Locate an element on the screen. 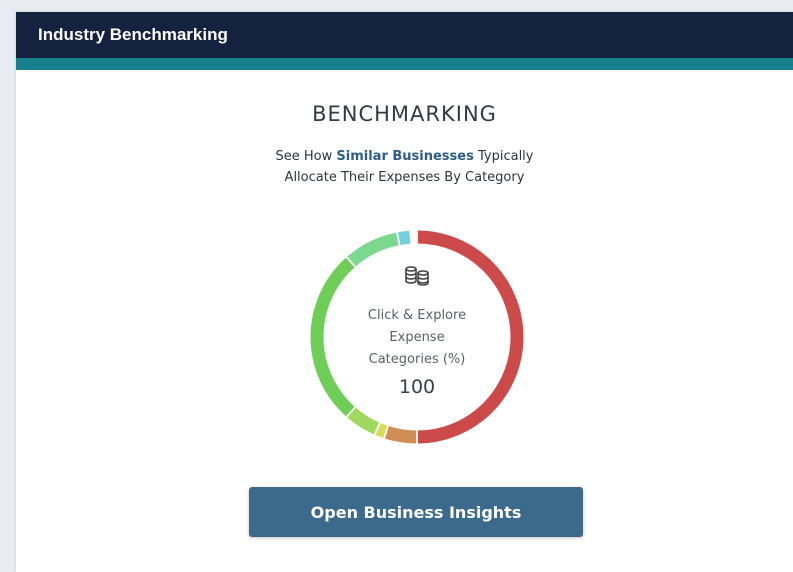  subtitle-prefix: See How is located at coordinates (306, 156).